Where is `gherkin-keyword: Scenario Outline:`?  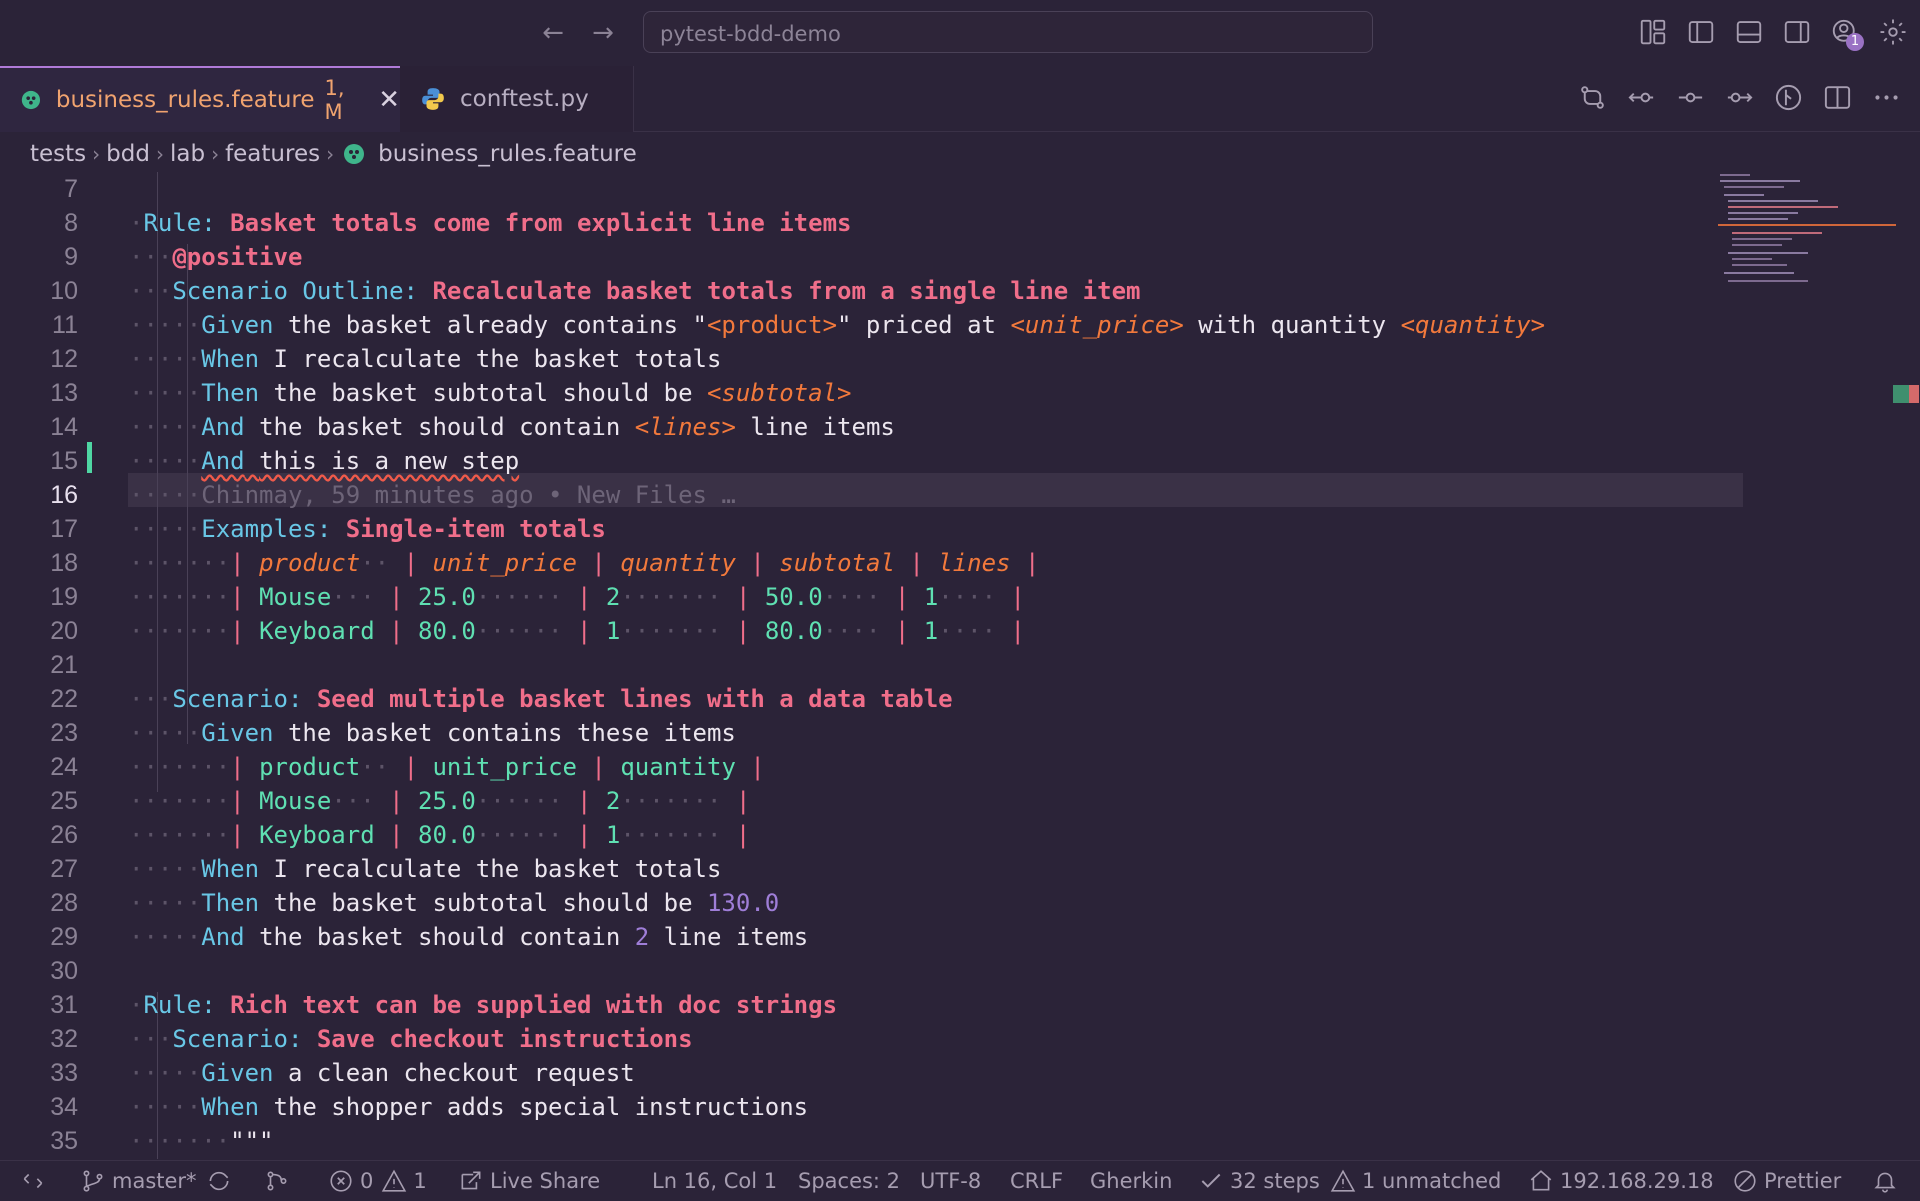 gherkin-keyword: Scenario Outline: is located at coordinates (295, 291).